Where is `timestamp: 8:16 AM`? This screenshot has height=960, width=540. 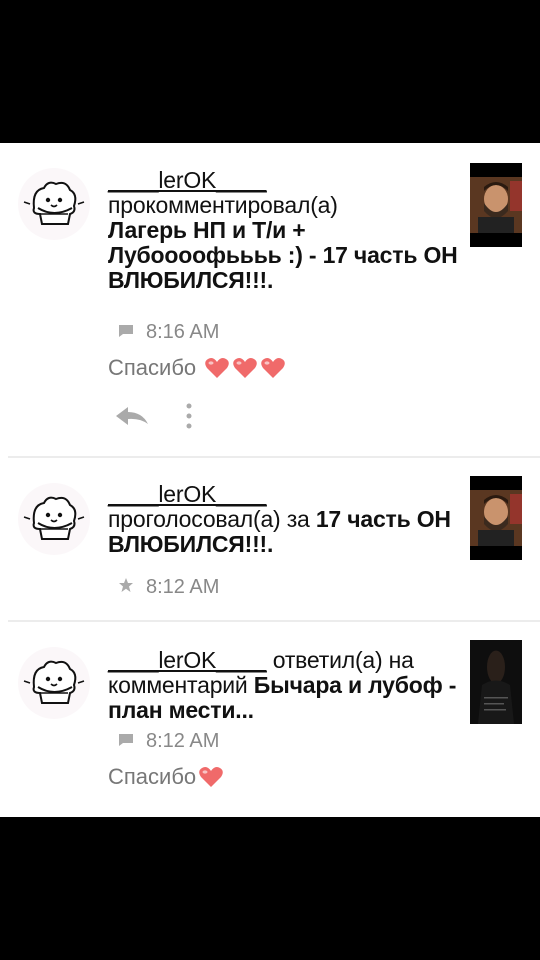
timestamp: 8:16 AM is located at coordinates (183, 332).